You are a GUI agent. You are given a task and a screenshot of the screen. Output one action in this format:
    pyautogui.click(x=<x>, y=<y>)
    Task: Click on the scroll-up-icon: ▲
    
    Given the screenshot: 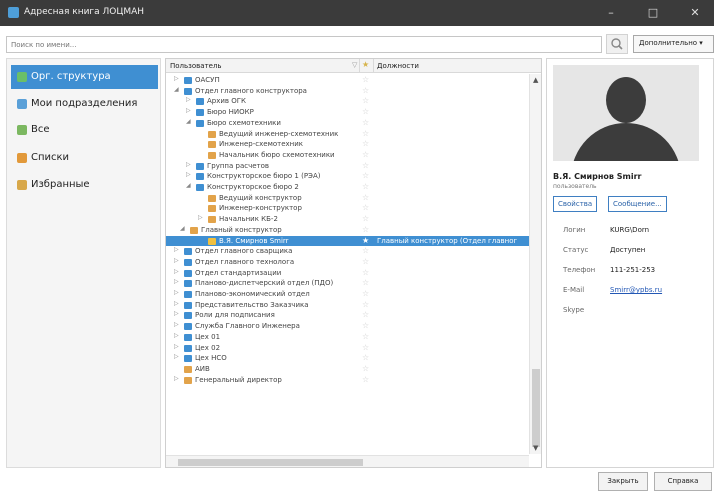 What is the action you would take?
    pyautogui.click(x=535, y=80)
    